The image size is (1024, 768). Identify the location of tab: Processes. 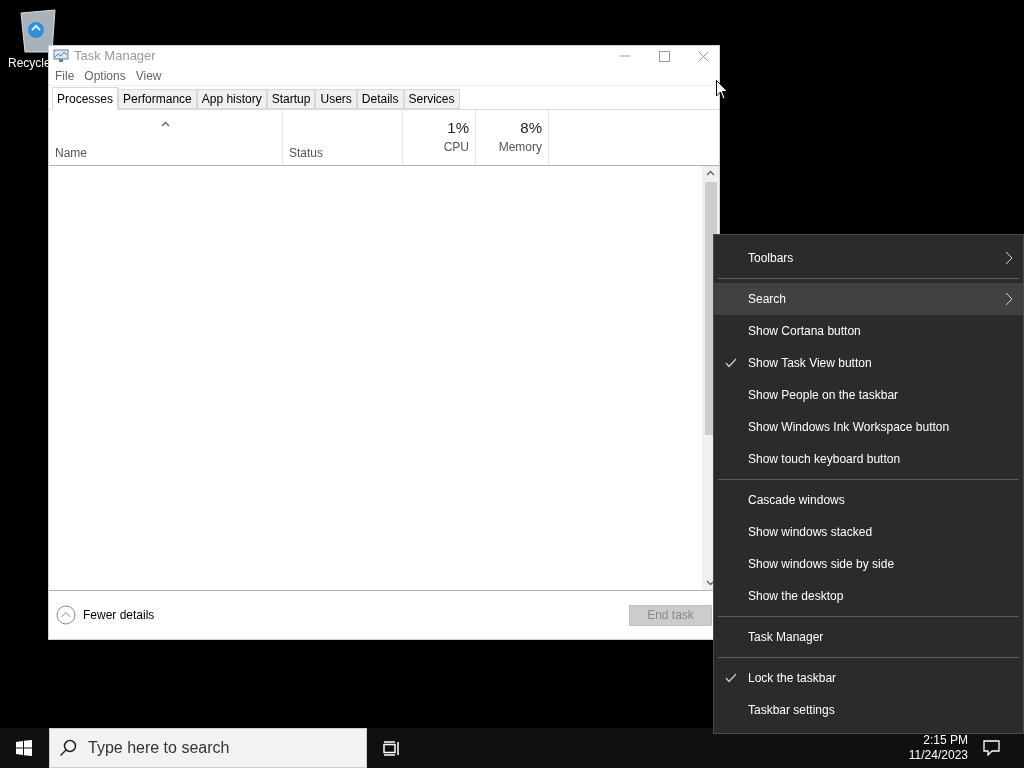
(85, 98).